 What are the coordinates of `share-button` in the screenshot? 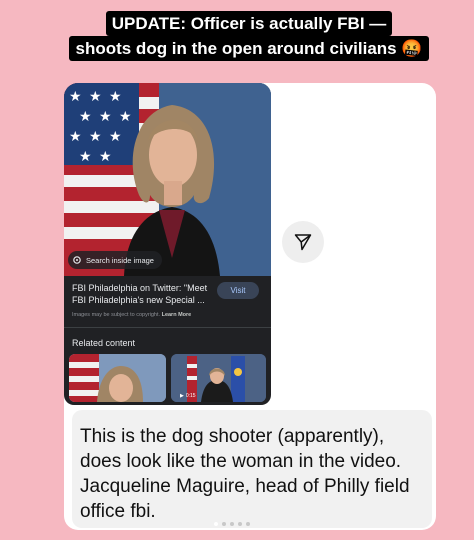 It's located at (303, 242).